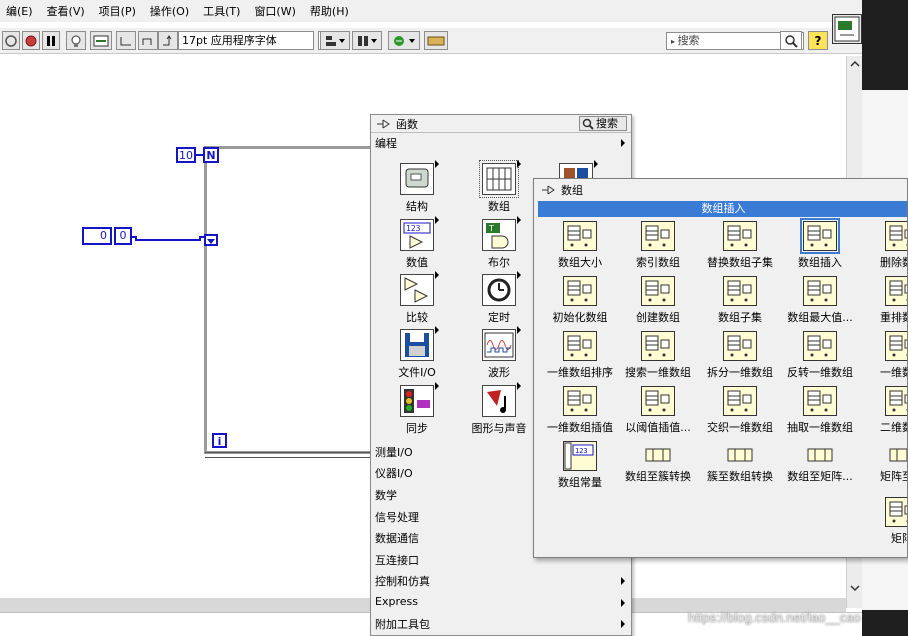 The width and height of the screenshot is (908, 636). I want to click on menu-help: 帮助(H), so click(330, 11).